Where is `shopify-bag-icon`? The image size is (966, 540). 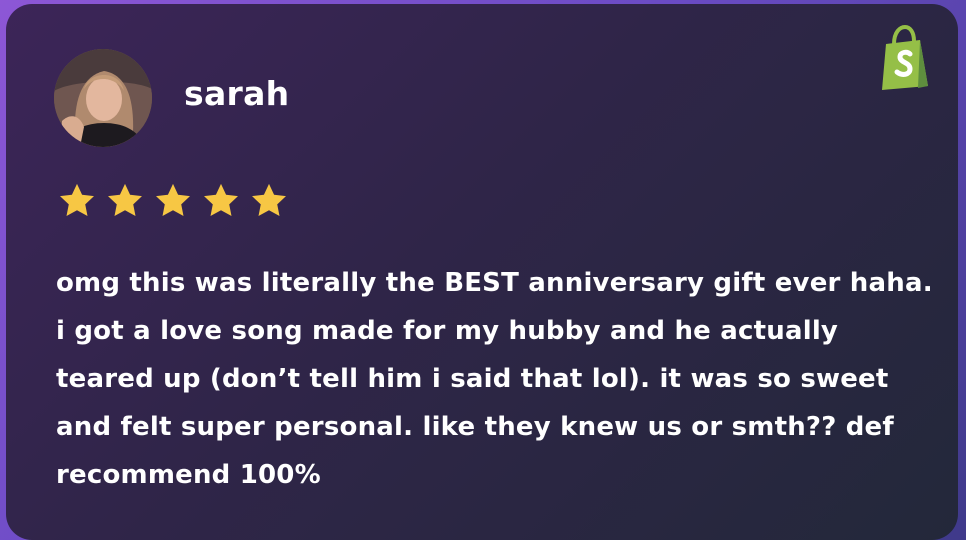
shopify-bag-icon is located at coordinates (905, 57).